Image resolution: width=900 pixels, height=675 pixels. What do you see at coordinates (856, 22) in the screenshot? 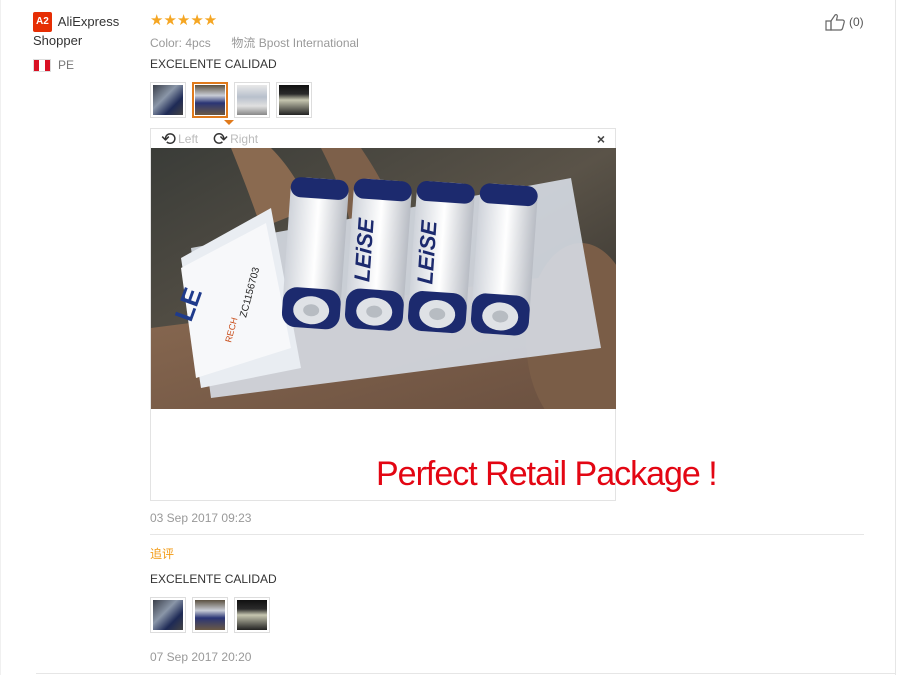
I see `like-count: (0)` at bounding box center [856, 22].